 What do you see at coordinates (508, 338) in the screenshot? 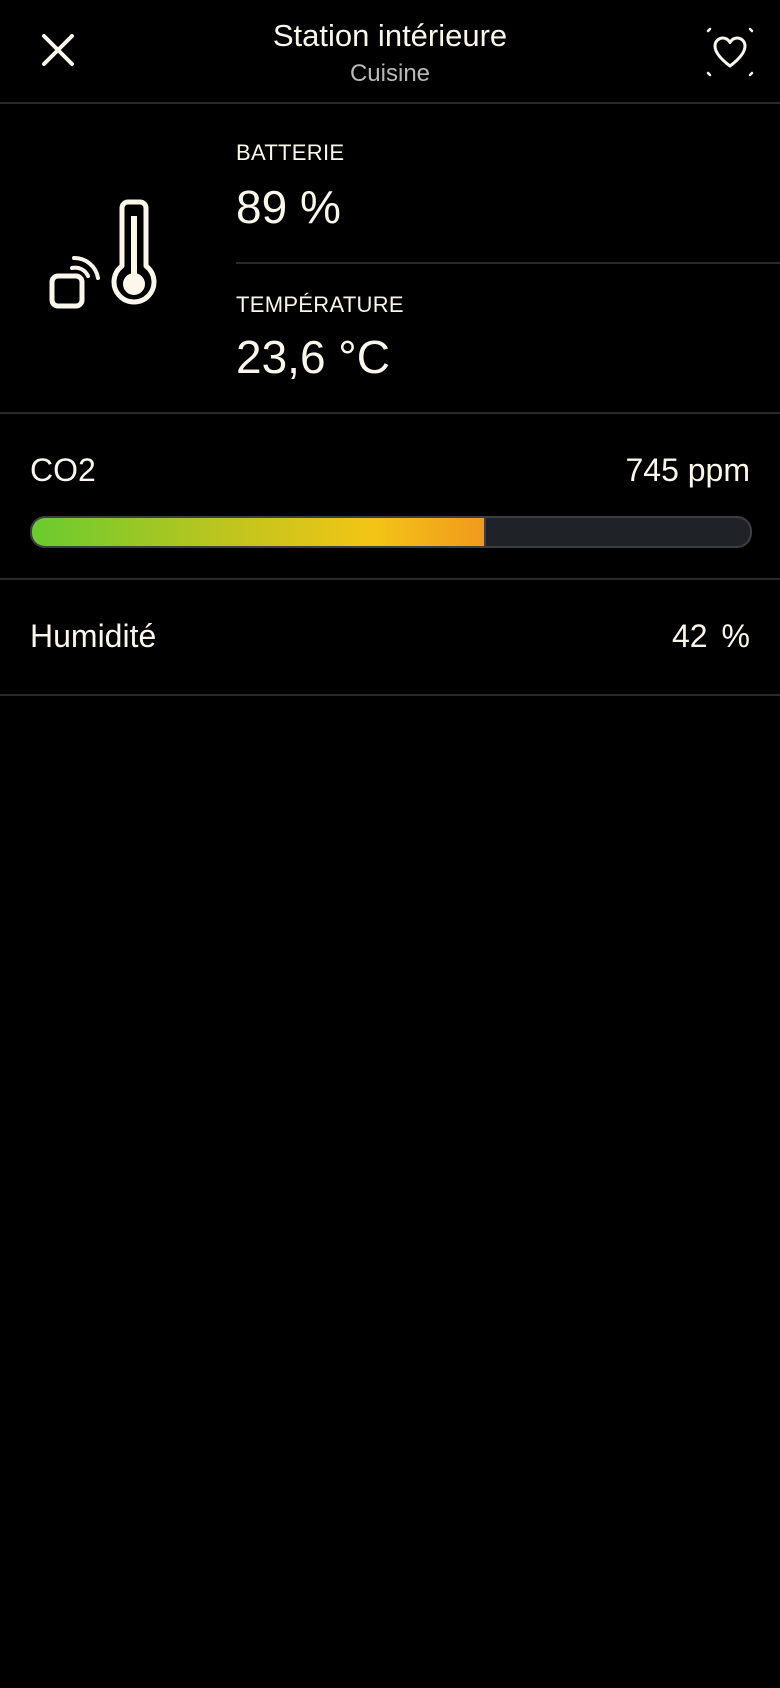
I see `temperature-stat: TEMPÉRATURE 23,6 °C` at bounding box center [508, 338].